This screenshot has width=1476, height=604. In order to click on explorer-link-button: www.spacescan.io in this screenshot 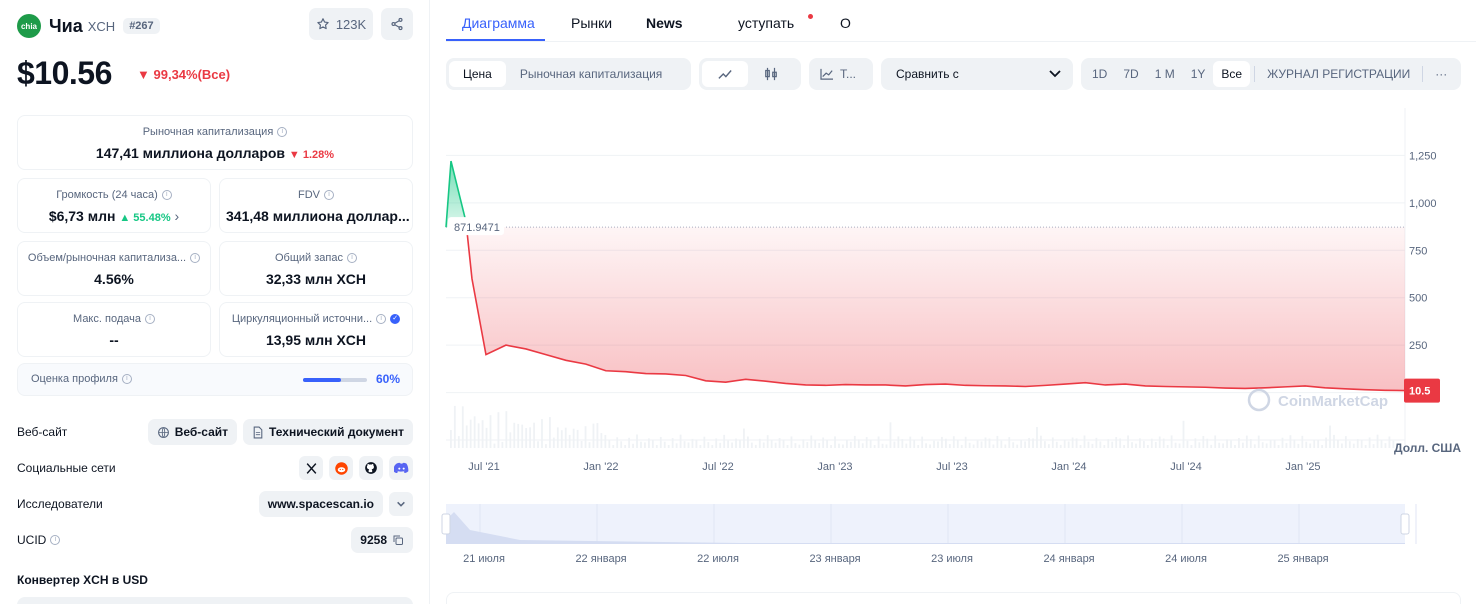, I will do `click(320, 504)`.